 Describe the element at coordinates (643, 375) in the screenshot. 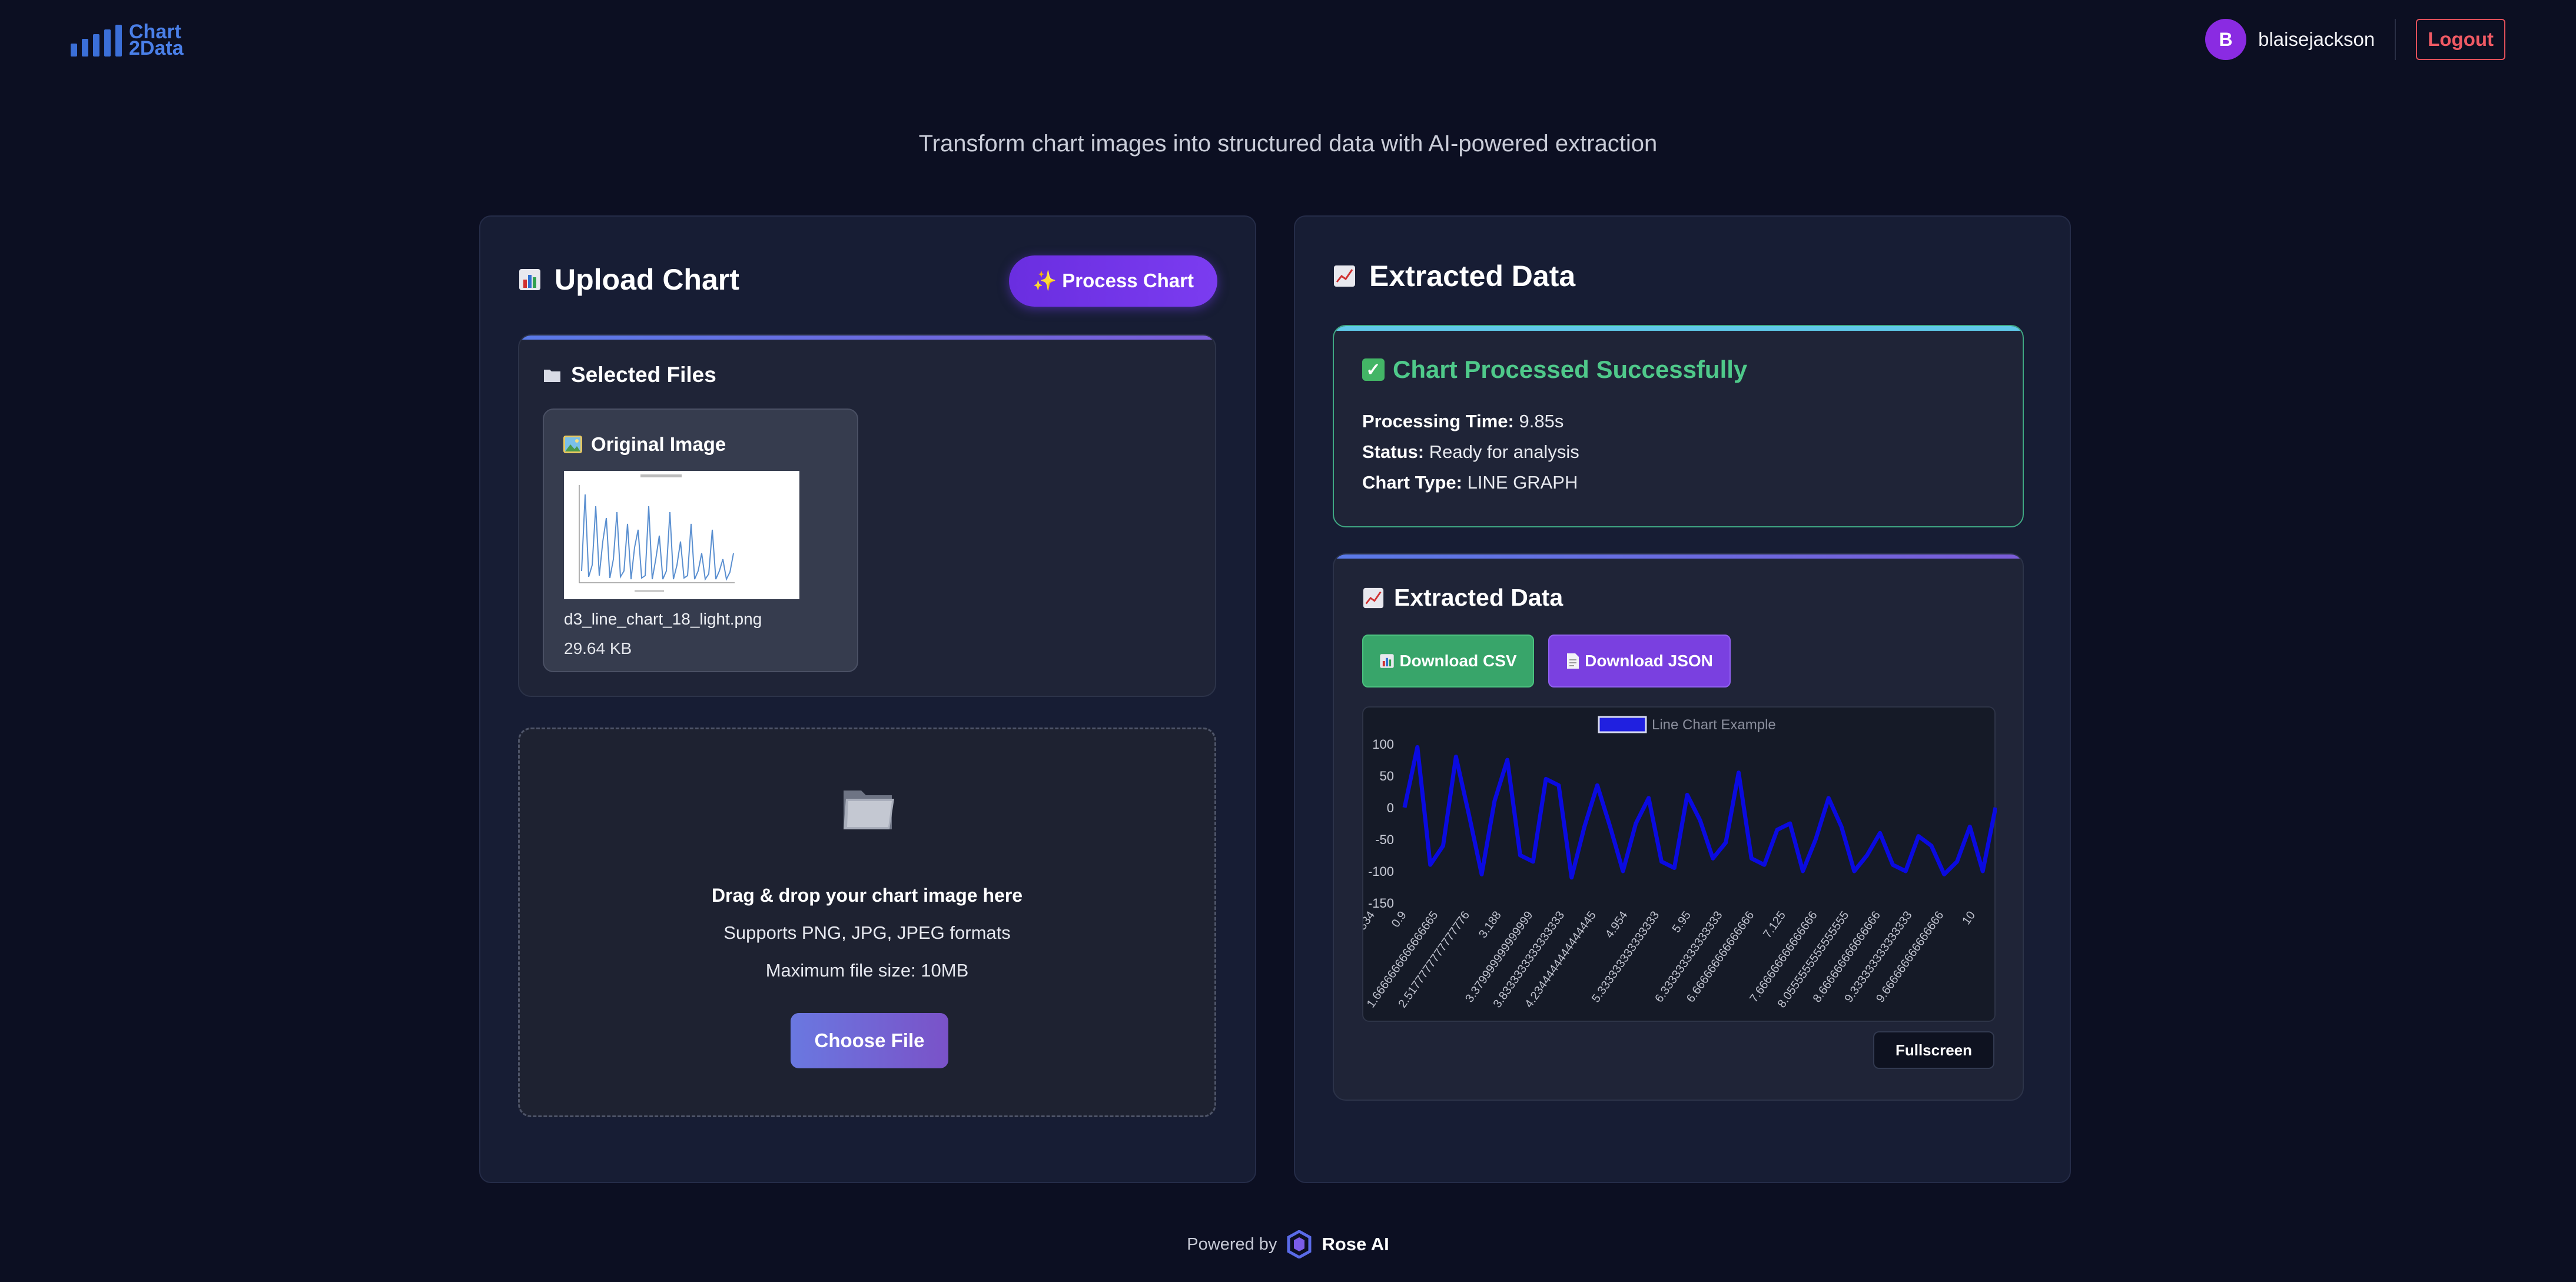

I see `selected-files-title-text: Selected Files` at that location.